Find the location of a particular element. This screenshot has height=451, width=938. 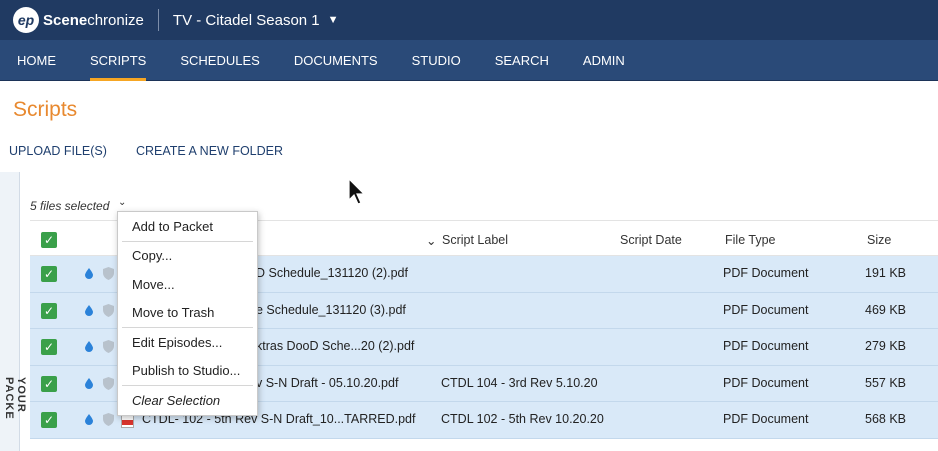

nav-admin: ADMIN is located at coordinates (604, 60).